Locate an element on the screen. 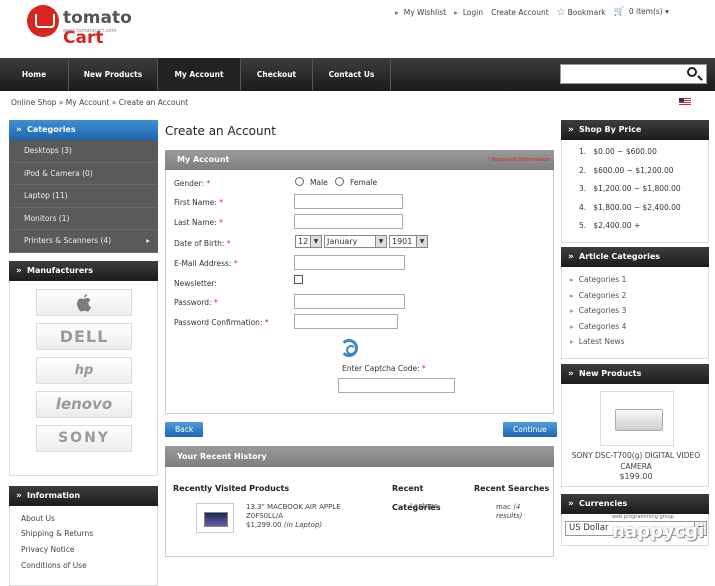 The width and height of the screenshot is (715, 586). recent-category-laptops: Laptops is located at coordinates (424, 506).